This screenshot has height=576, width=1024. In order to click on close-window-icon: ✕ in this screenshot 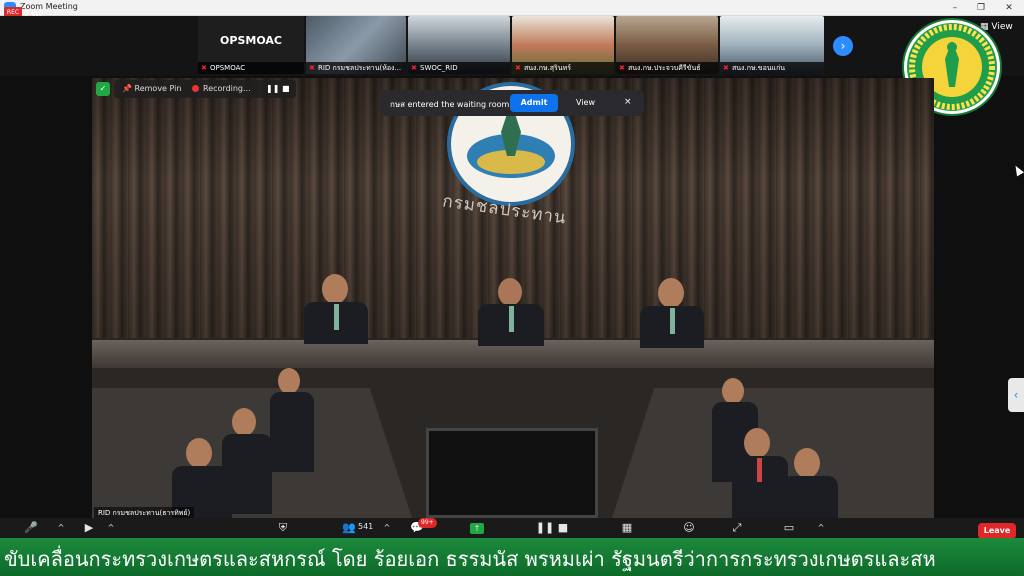, I will do `click(1009, 8)`.